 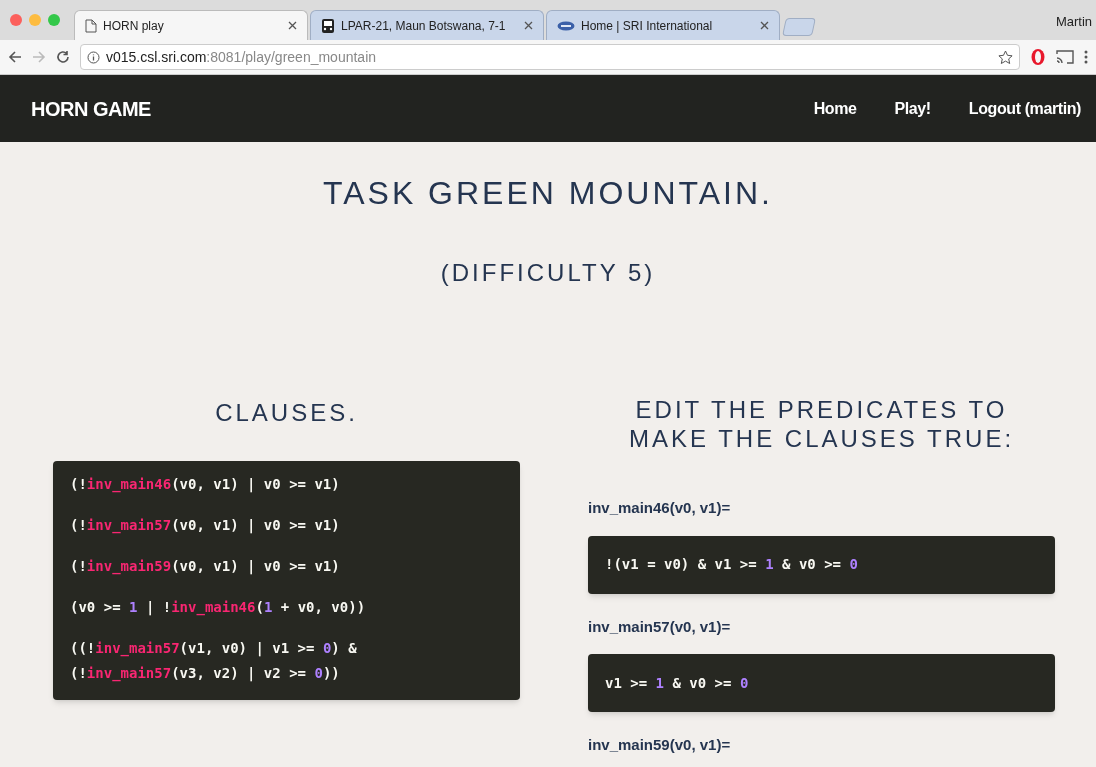 What do you see at coordinates (550, 57) in the screenshot?
I see `address-bar: v015.csl.sri.com:8081/play/green_mountain` at bounding box center [550, 57].